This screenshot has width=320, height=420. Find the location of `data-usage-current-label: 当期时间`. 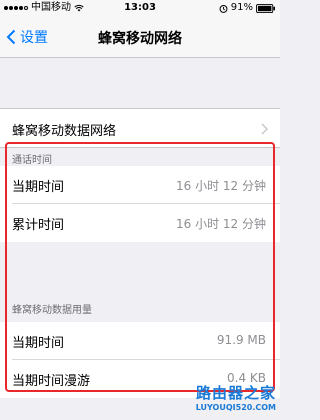

data-usage-current-label: 当期时间 is located at coordinates (38, 343).